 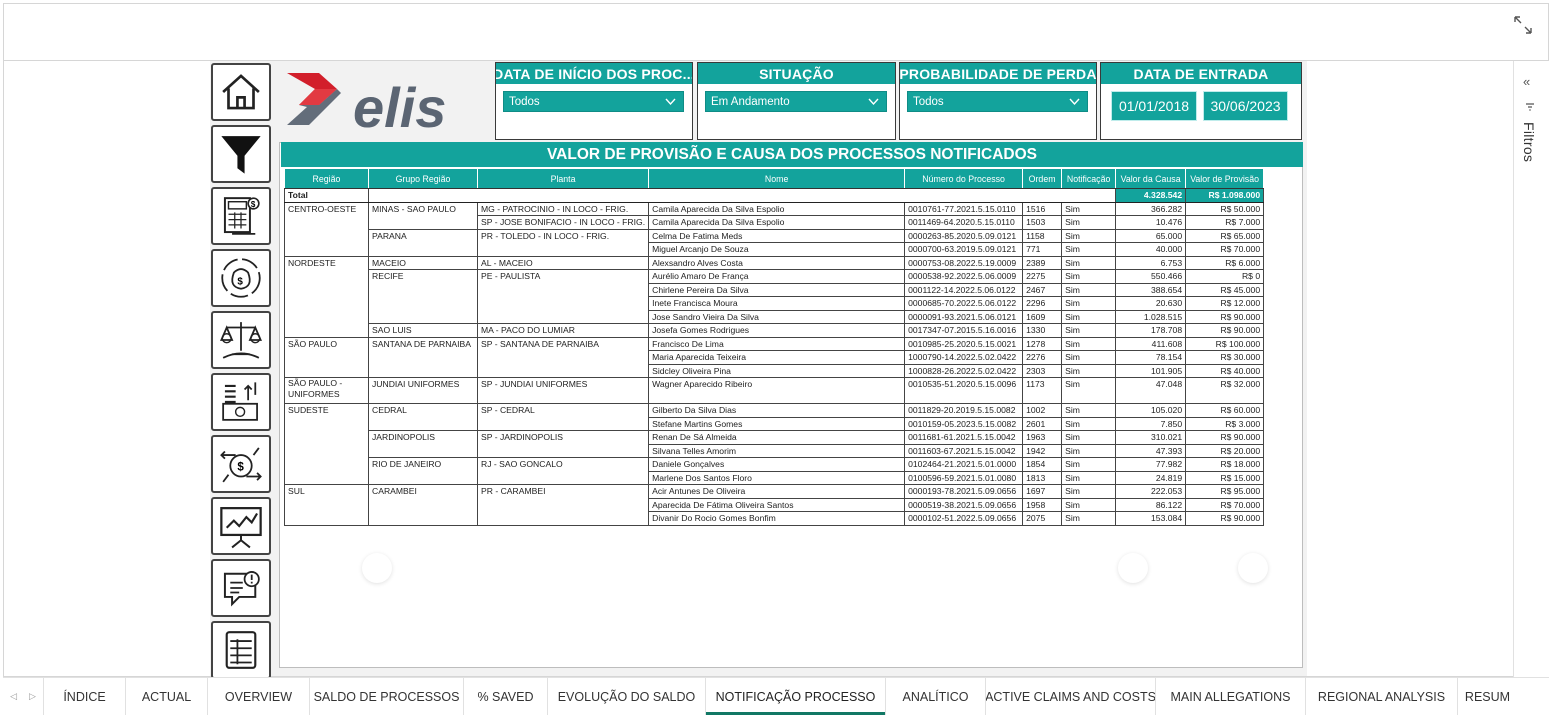 I want to click on name-cell: Stefane Martins Gomes, so click(x=777, y=423).